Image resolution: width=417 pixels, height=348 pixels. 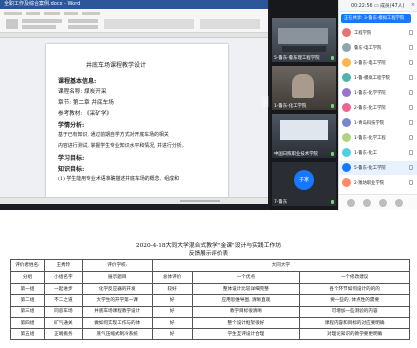 What do you see at coordinates (117, 323) in the screenshot?
I see `table-cell: 做如何实现工作与的体` at bounding box center [117, 323].